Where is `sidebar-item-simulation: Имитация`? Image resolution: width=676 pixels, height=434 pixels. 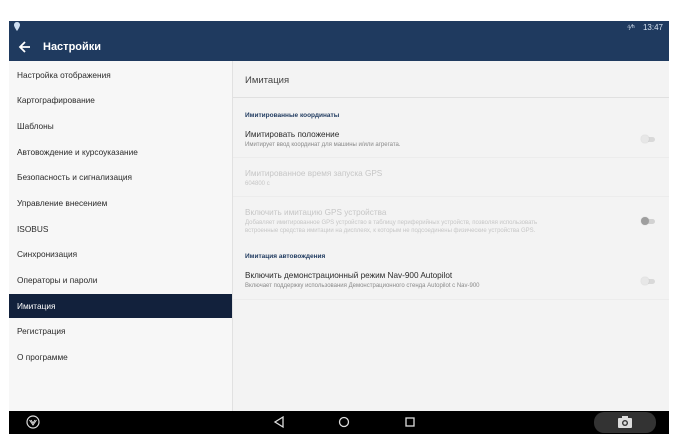
sidebar-item-simulation: Имитация is located at coordinates (120, 306).